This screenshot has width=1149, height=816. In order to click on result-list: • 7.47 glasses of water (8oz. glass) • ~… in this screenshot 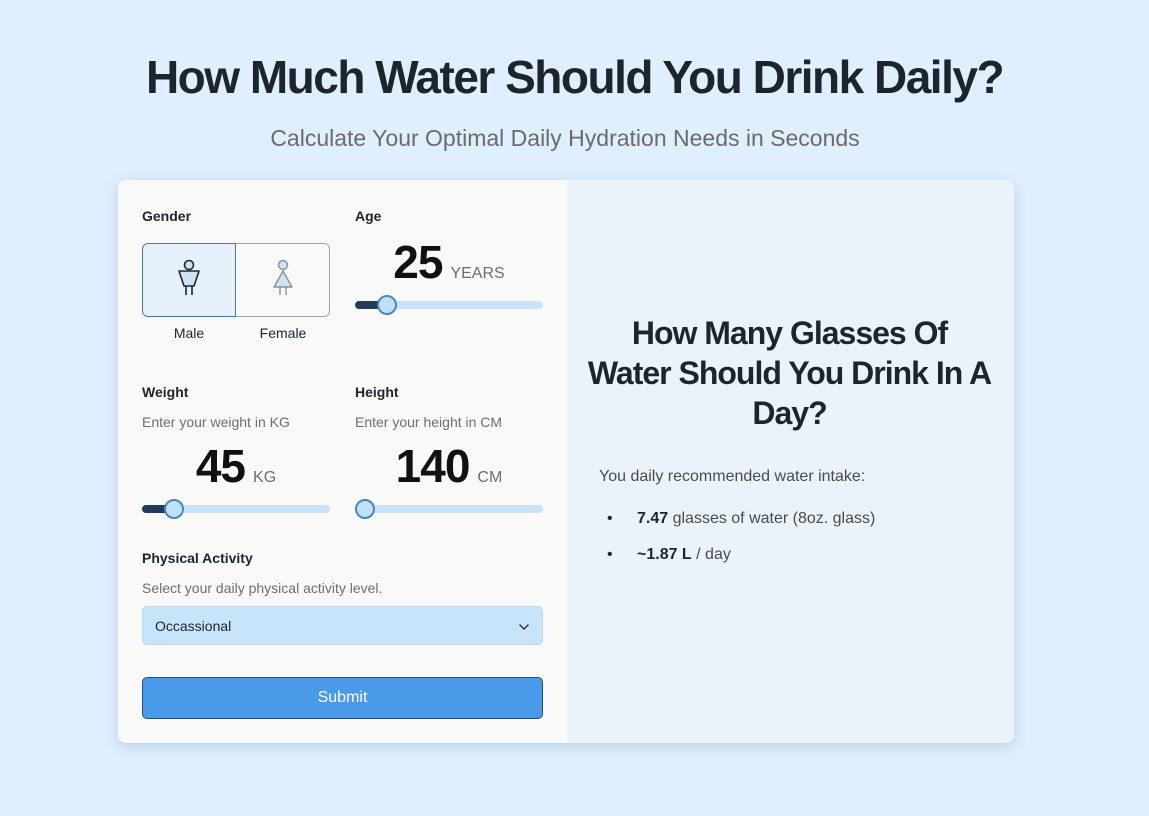, I will do `click(741, 546)`.